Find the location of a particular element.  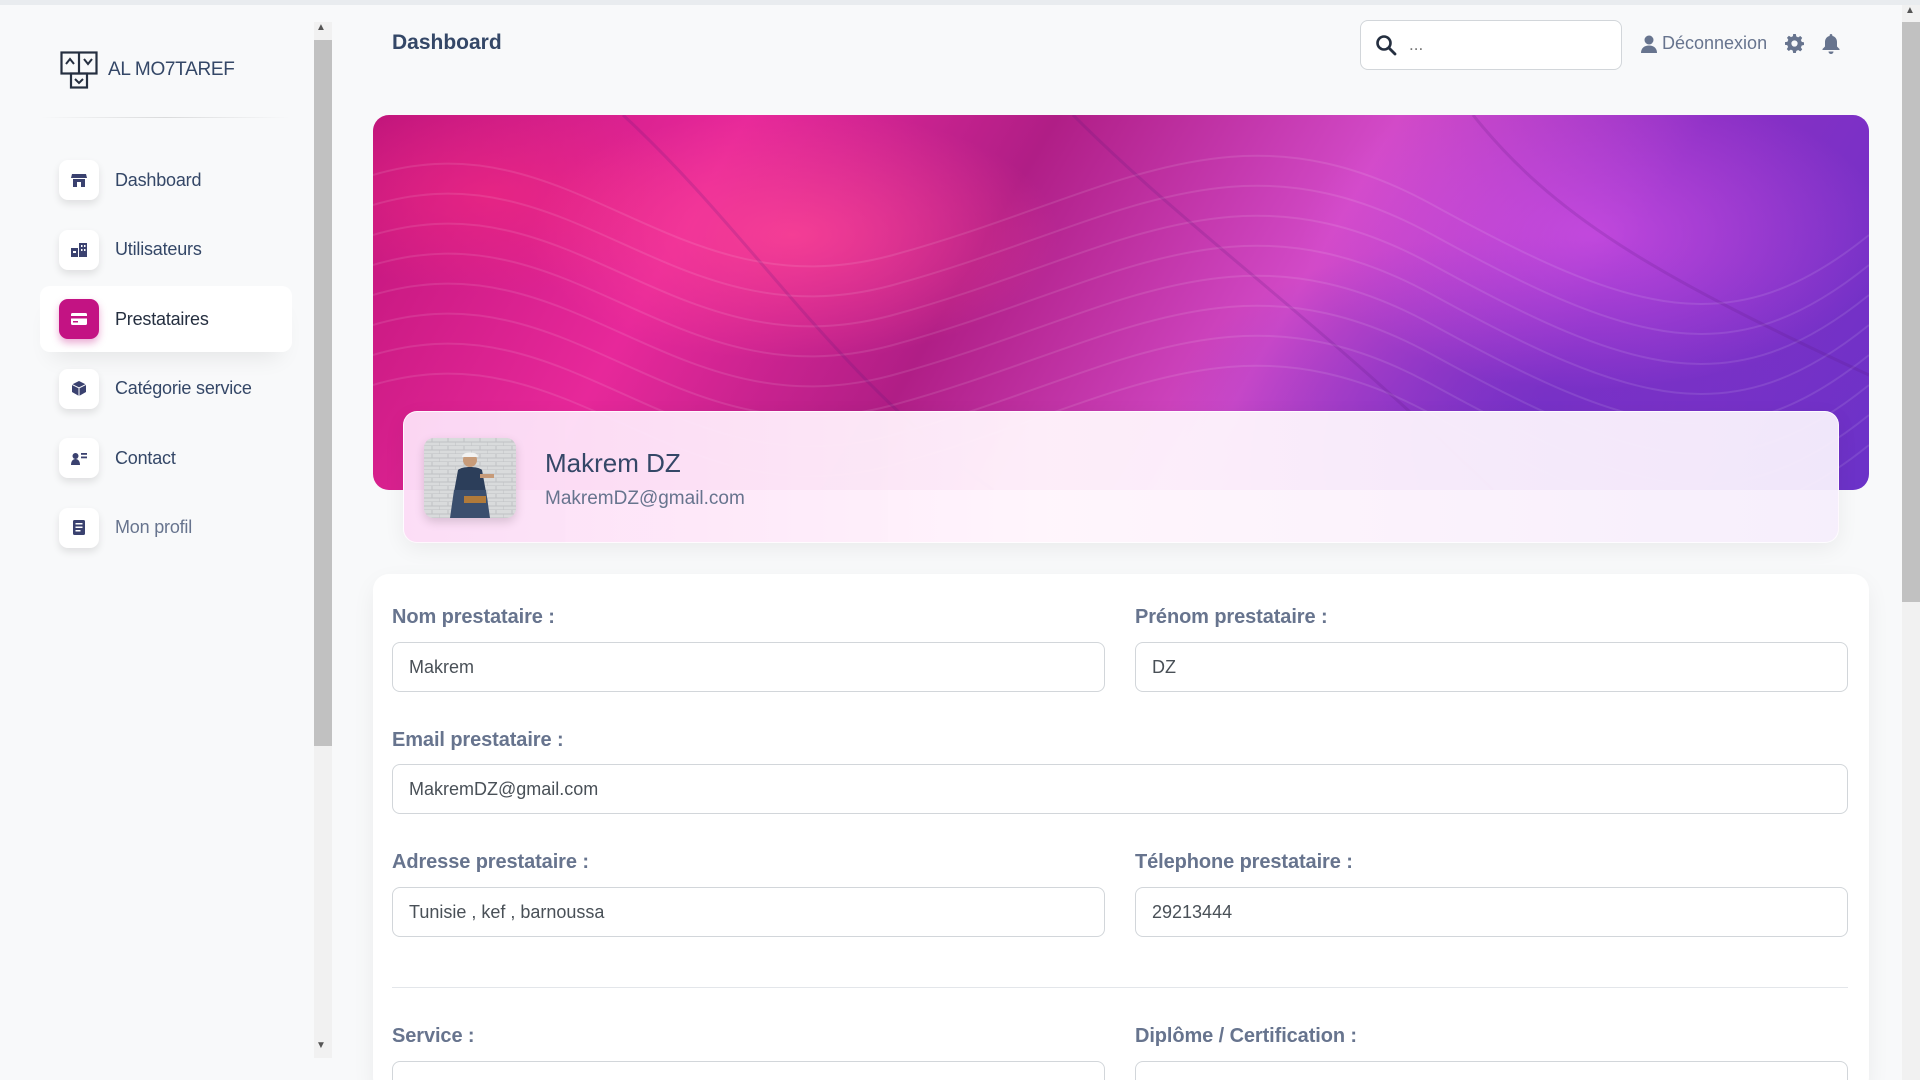

user-contact-icon is located at coordinates (79, 458).